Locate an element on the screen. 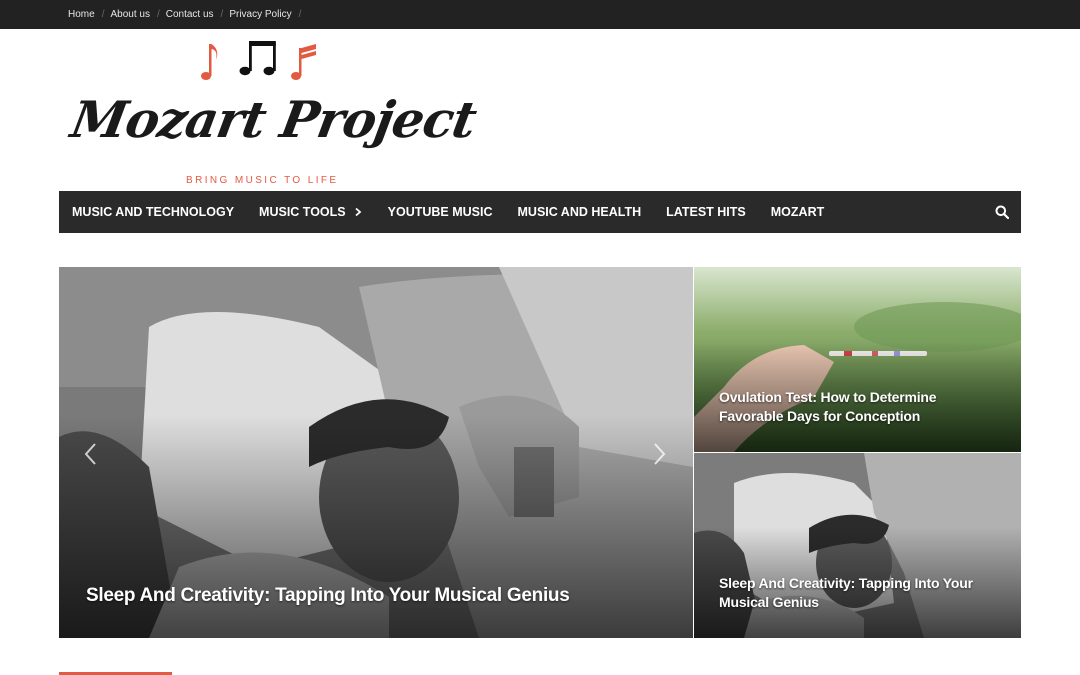 The image size is (1080, 675). music-notes-icon is located at coordinates (258, 60).